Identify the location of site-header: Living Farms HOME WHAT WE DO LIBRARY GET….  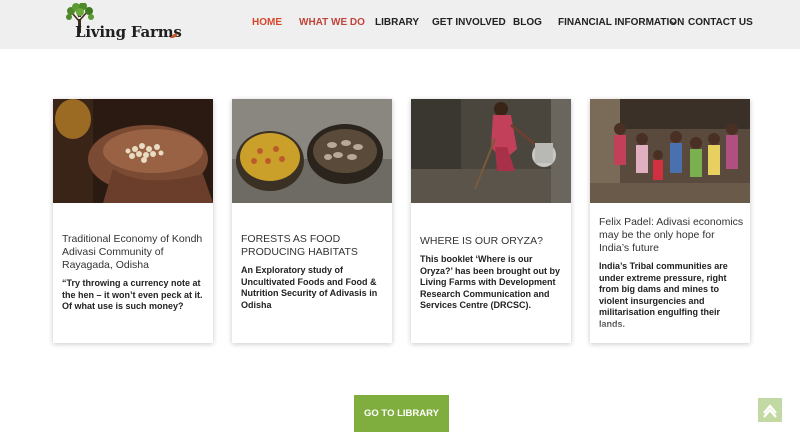
(400, 24).